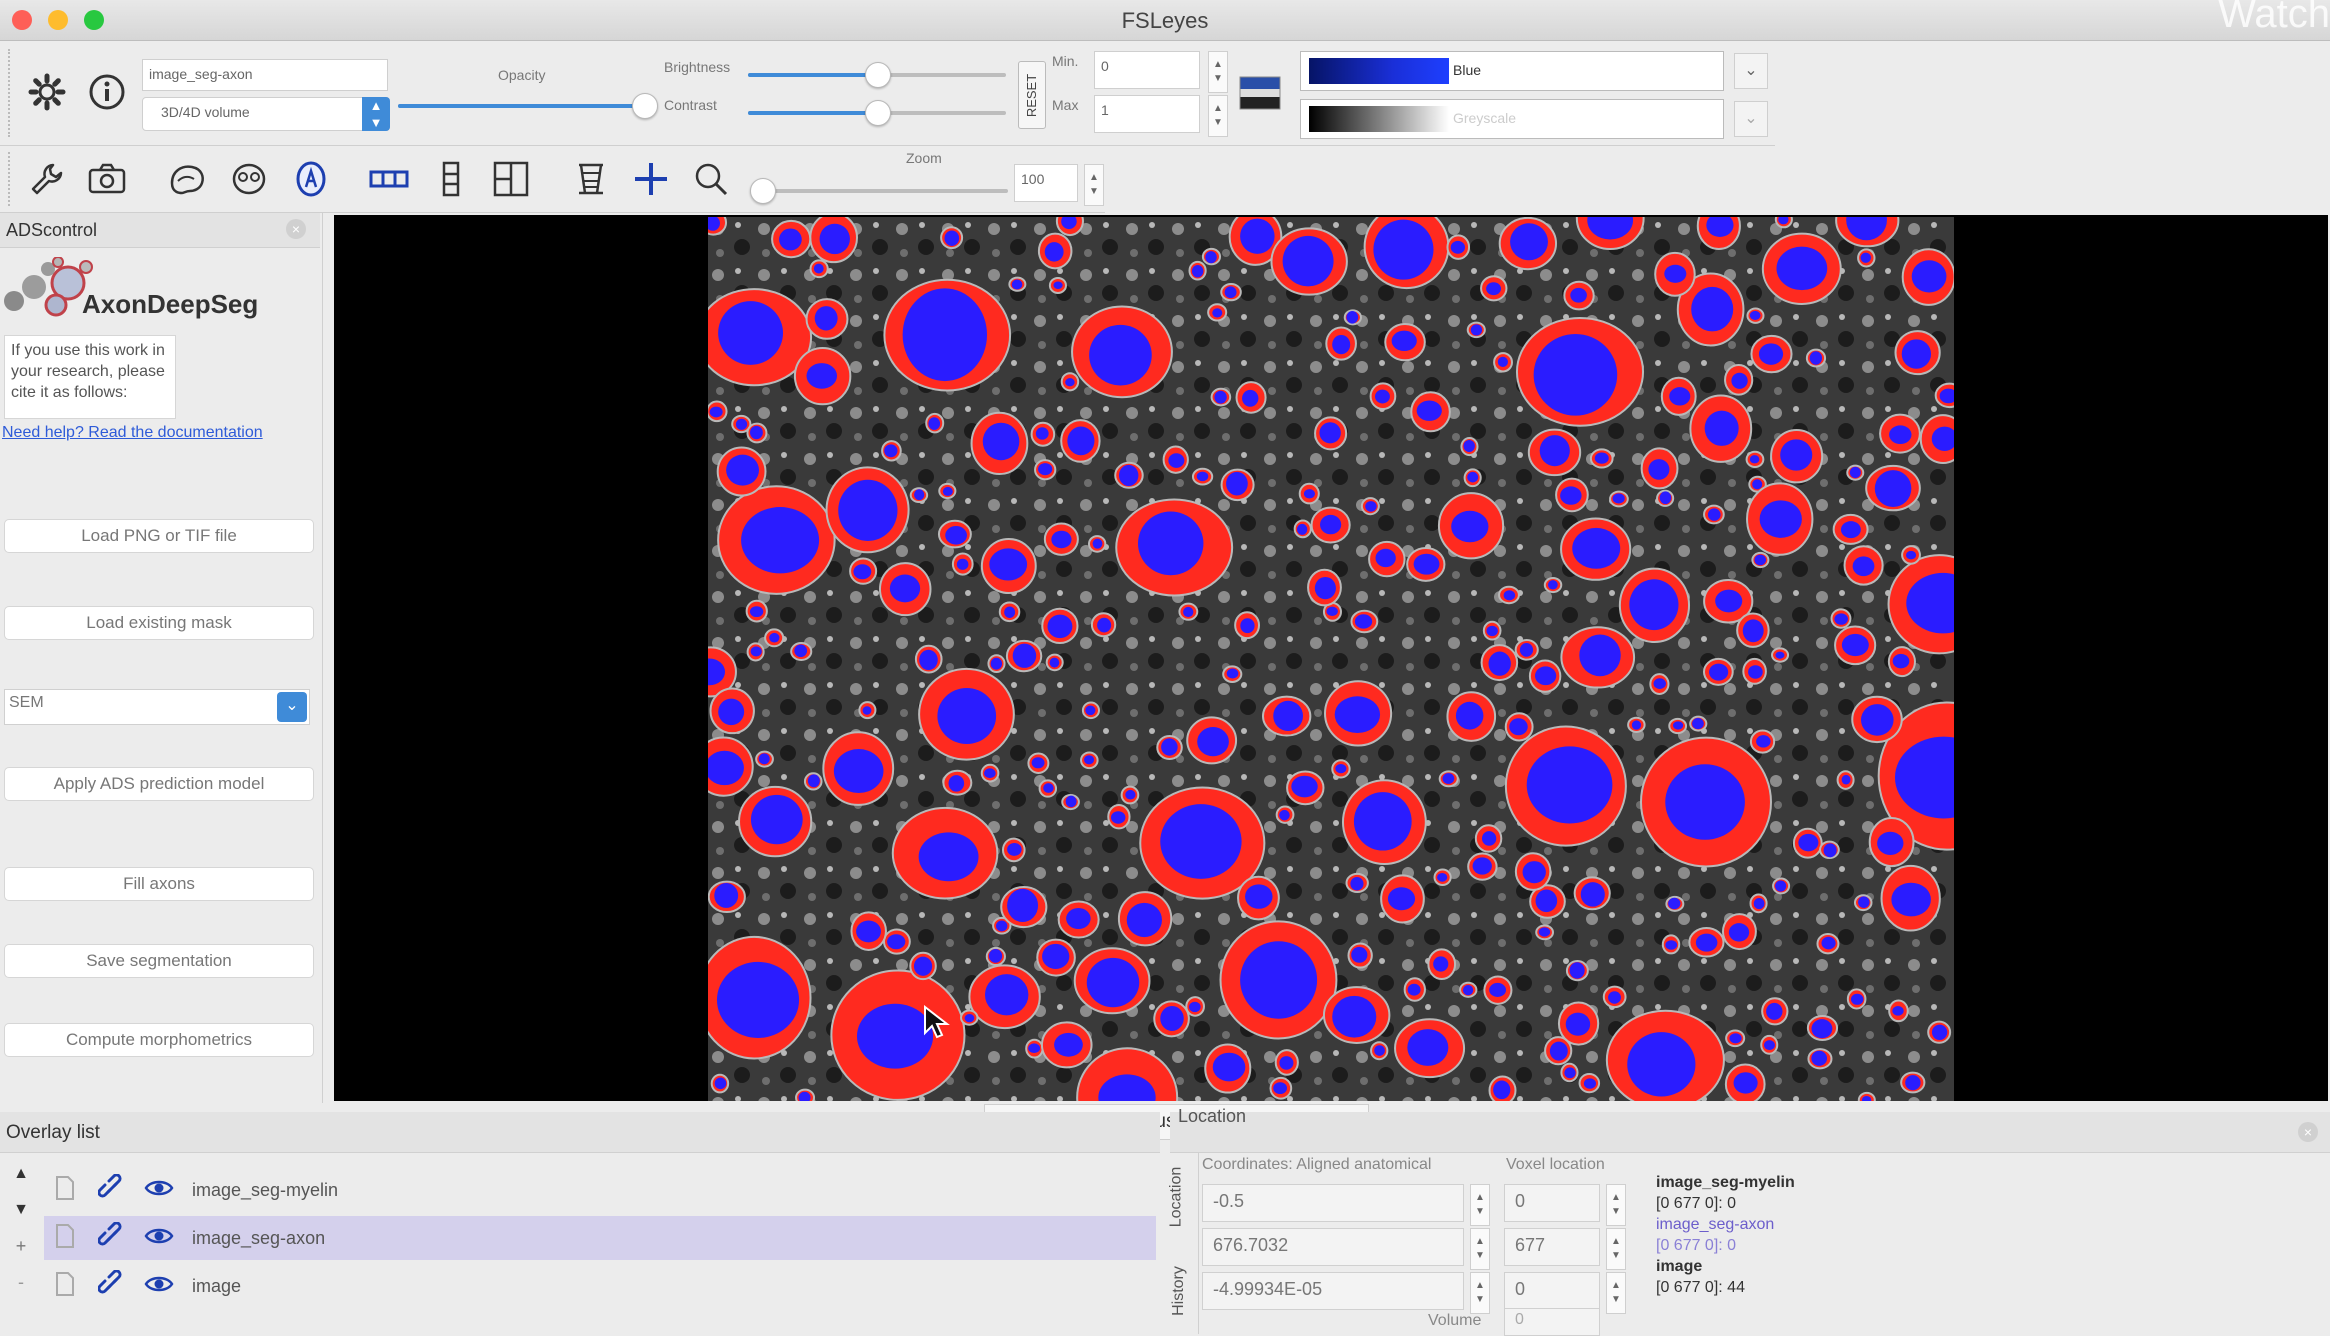 The height and width of the screenshot is (1336, 2330). I want to click on move-down-button: ▼, so click(21, 1210).